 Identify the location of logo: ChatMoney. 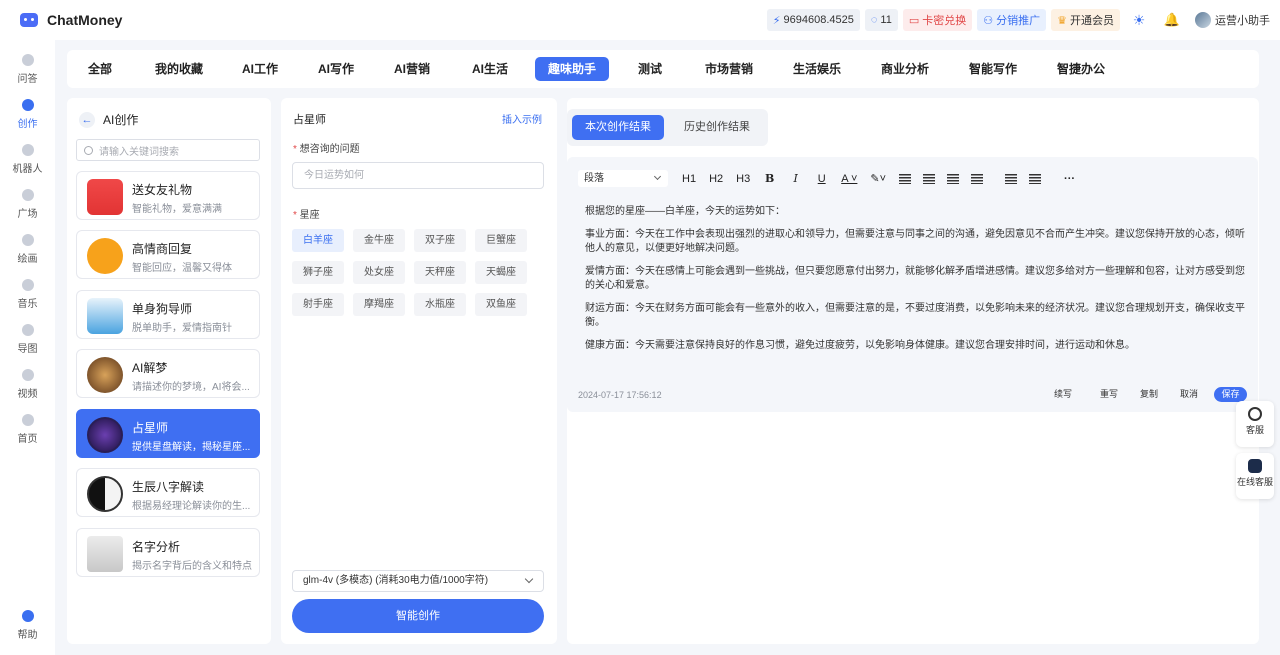
(71, 20).